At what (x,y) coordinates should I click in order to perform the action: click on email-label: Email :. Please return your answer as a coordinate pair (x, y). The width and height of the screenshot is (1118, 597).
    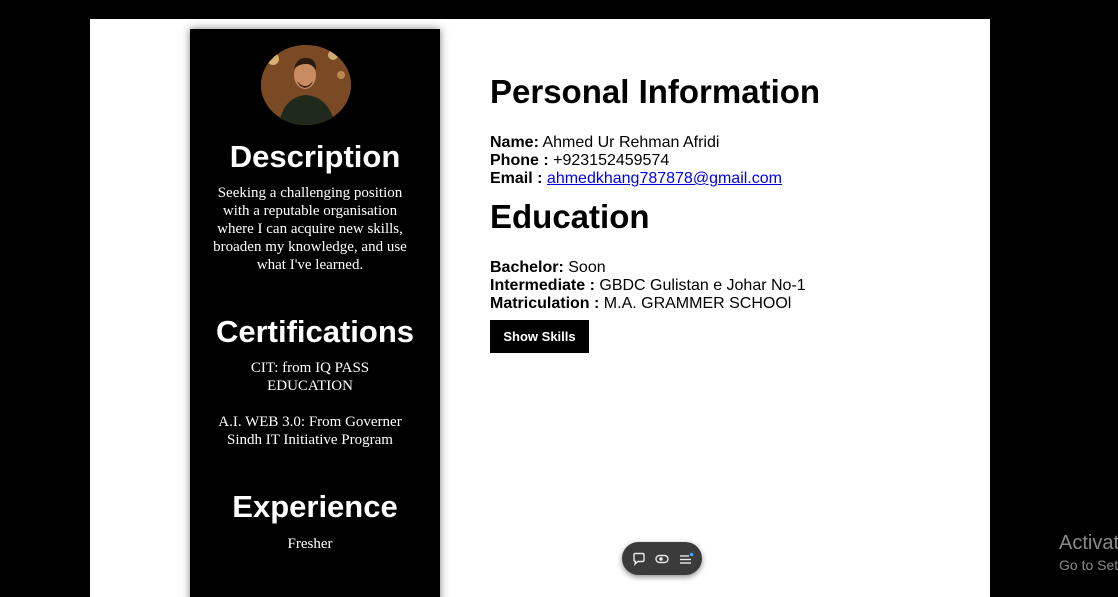
    Looking at the image, I should click on (516, 178).